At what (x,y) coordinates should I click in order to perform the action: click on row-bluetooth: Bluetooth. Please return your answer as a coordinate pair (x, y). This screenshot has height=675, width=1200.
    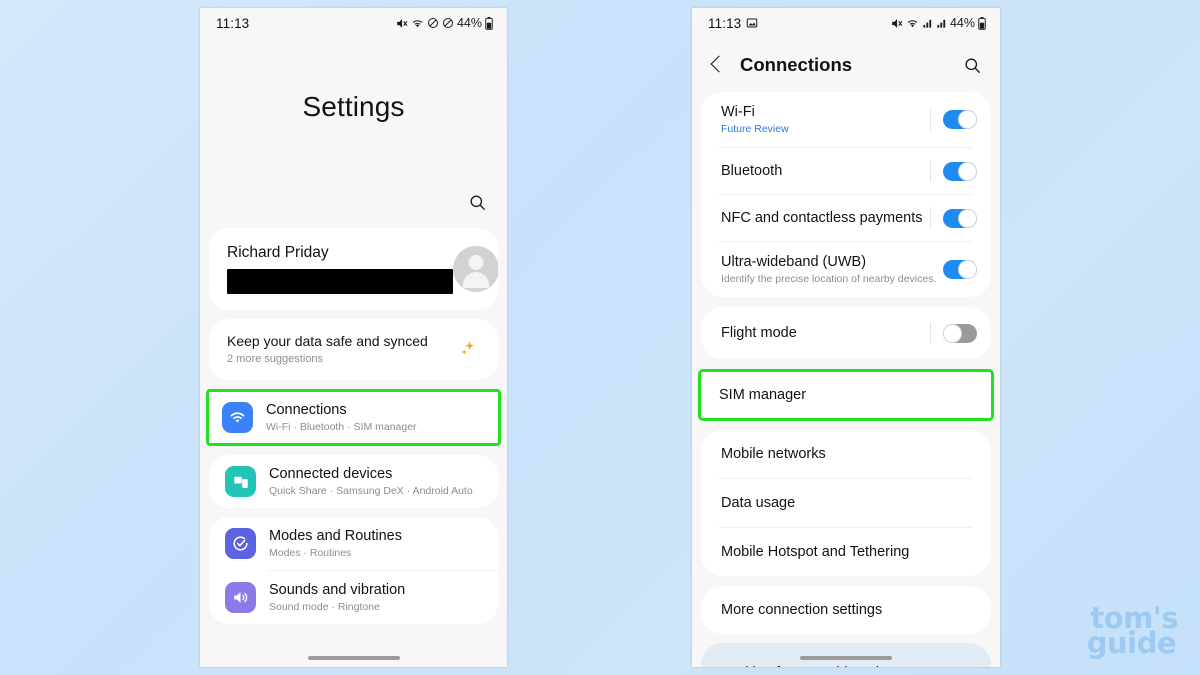
    Looking at the image, I should click on (846, 171).